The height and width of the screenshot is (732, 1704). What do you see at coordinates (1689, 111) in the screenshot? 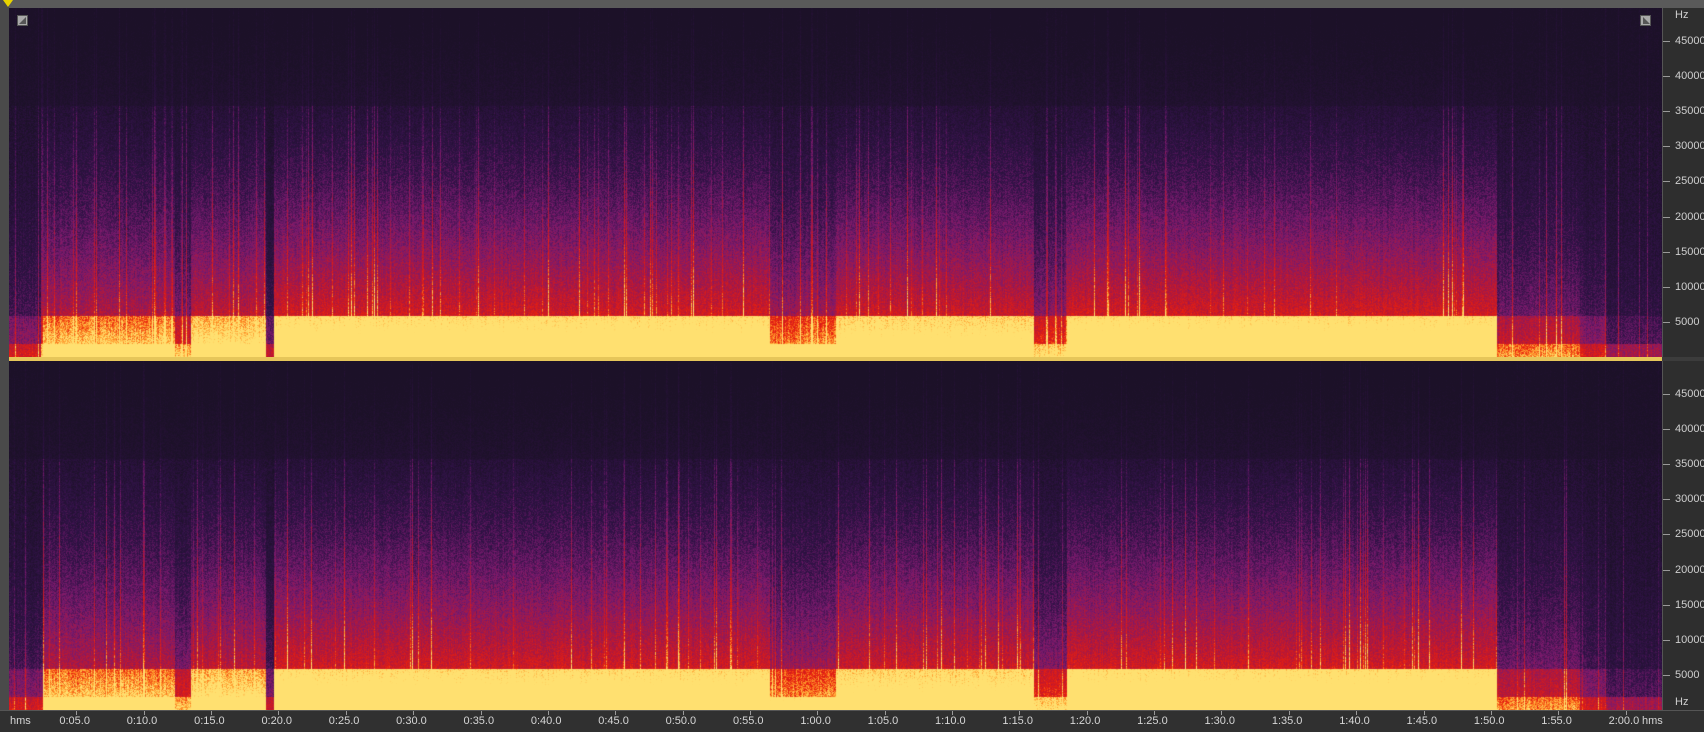
I see `top-frequency-label: 35000` at bounding box center [1689, 111].